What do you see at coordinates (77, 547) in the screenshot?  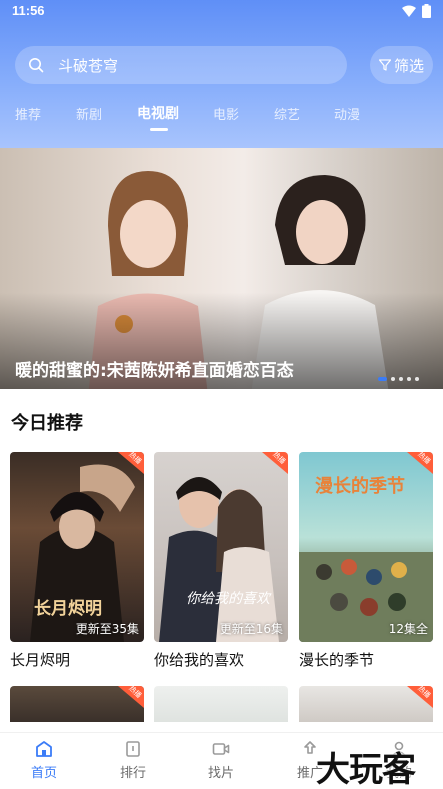 I see `poster-image: 长月烬明 热播 更新至35集` at bounding box center [77, 547].